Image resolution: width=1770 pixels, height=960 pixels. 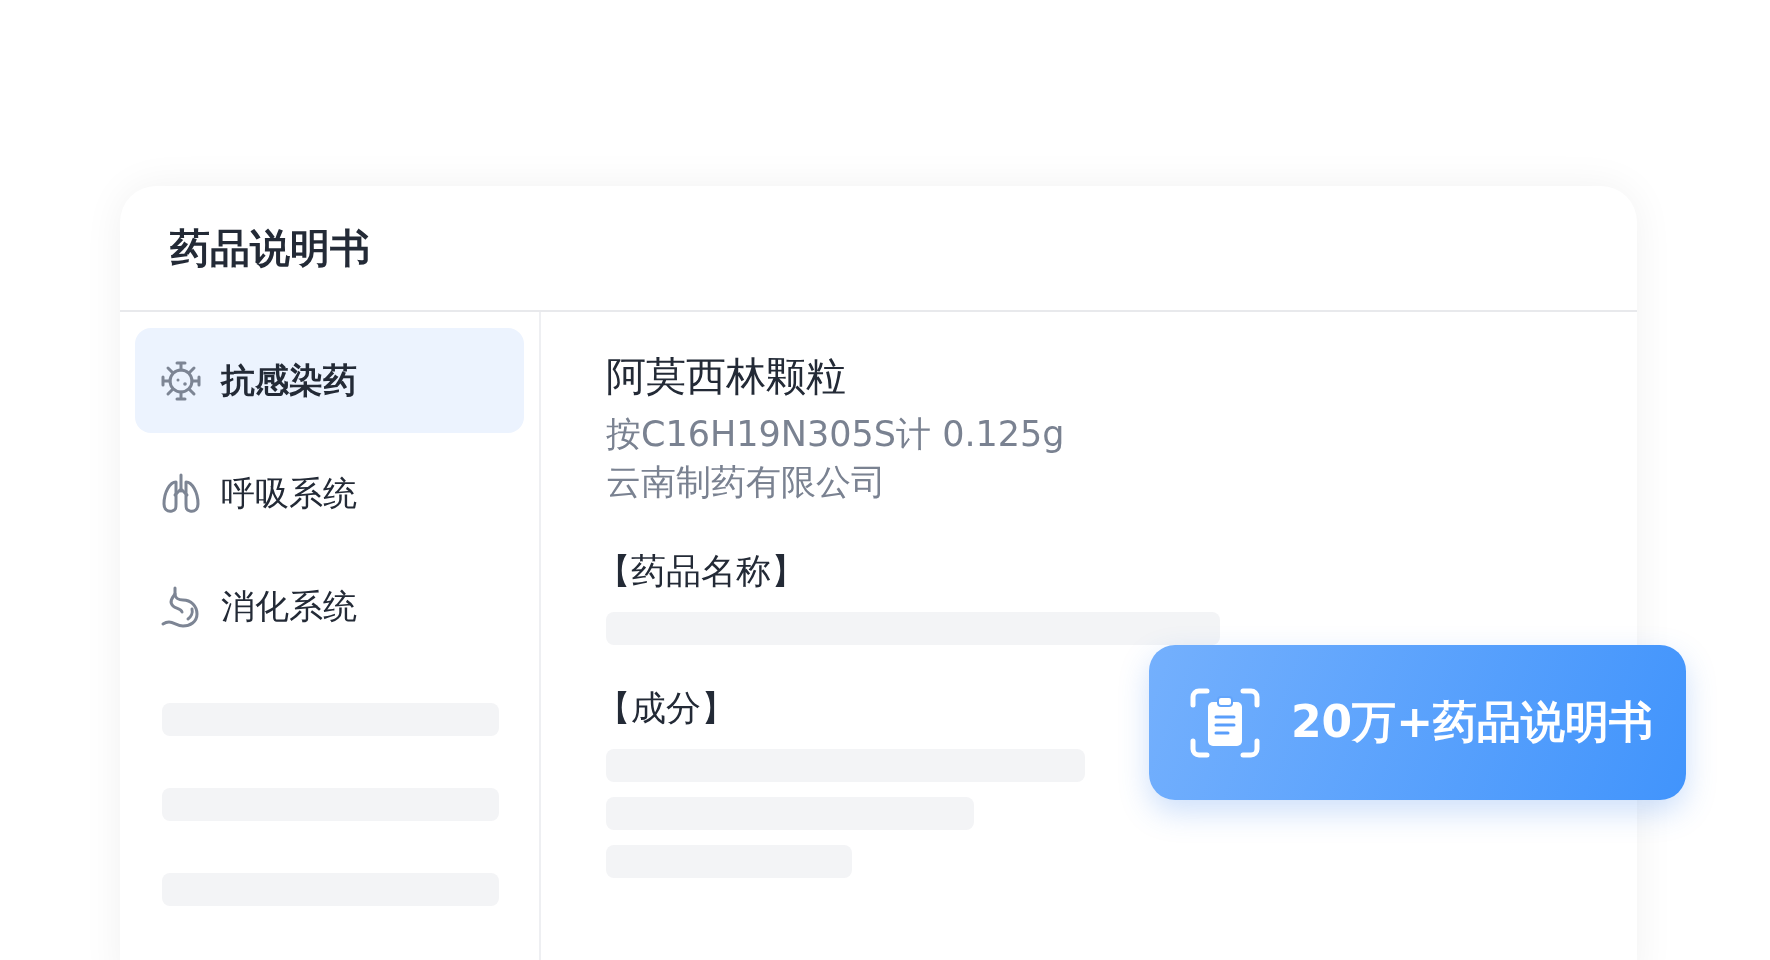 What do you see at coordinates (270, 248) in the screenshot?
I see `card-title: 药品说明书` at bounding box center [270, 248].